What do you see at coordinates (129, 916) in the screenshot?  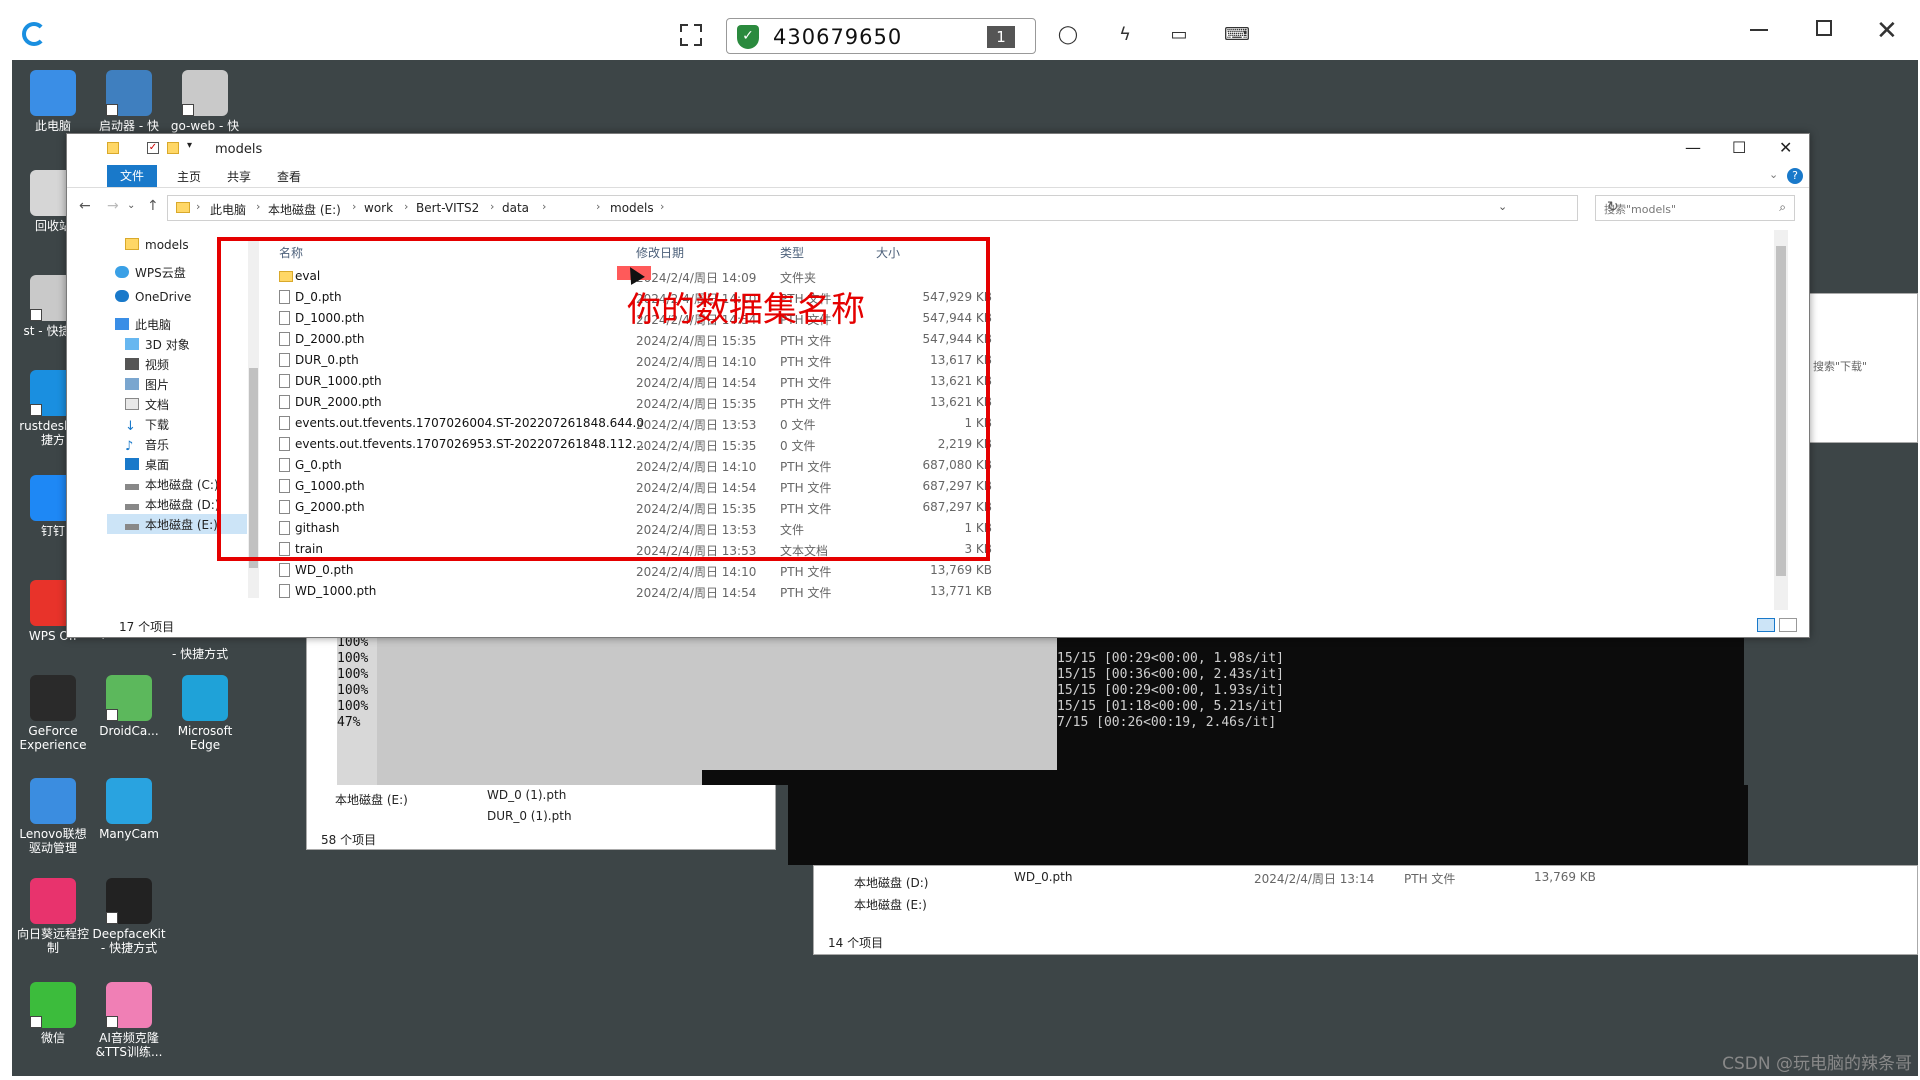 I see `desktop-icon-deepfacekit: DeepfaceKit - 快捷方式` at bounding box center [129, 916].